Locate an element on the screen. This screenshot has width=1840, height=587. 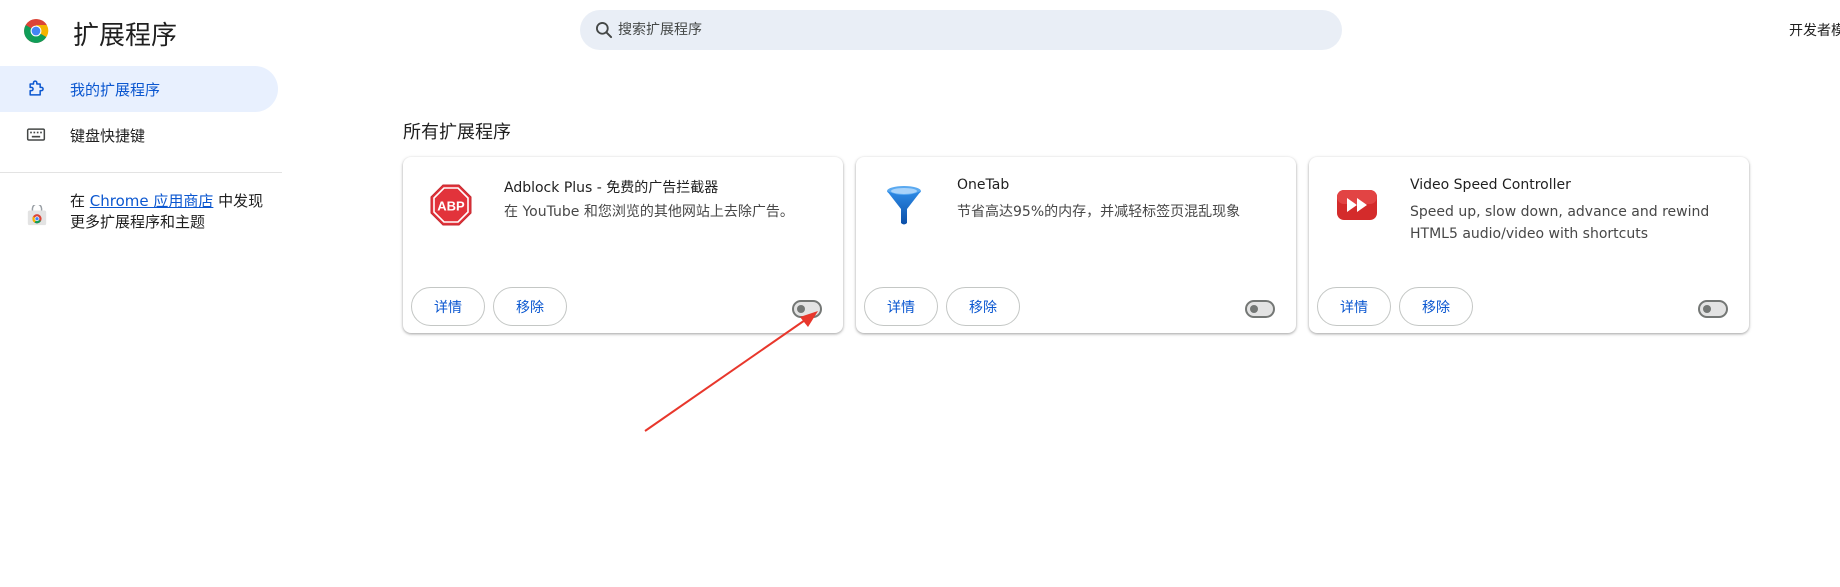
sidebar-item-label: 我的扩展程序 is located at coordinates (115, 89).